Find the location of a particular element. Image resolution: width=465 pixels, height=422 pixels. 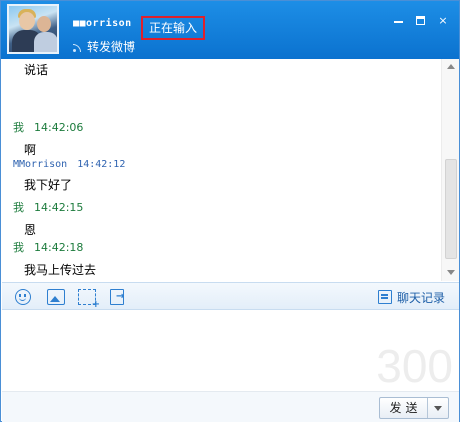

typing-status: 正在输入 is located at coordinates (173, 28).